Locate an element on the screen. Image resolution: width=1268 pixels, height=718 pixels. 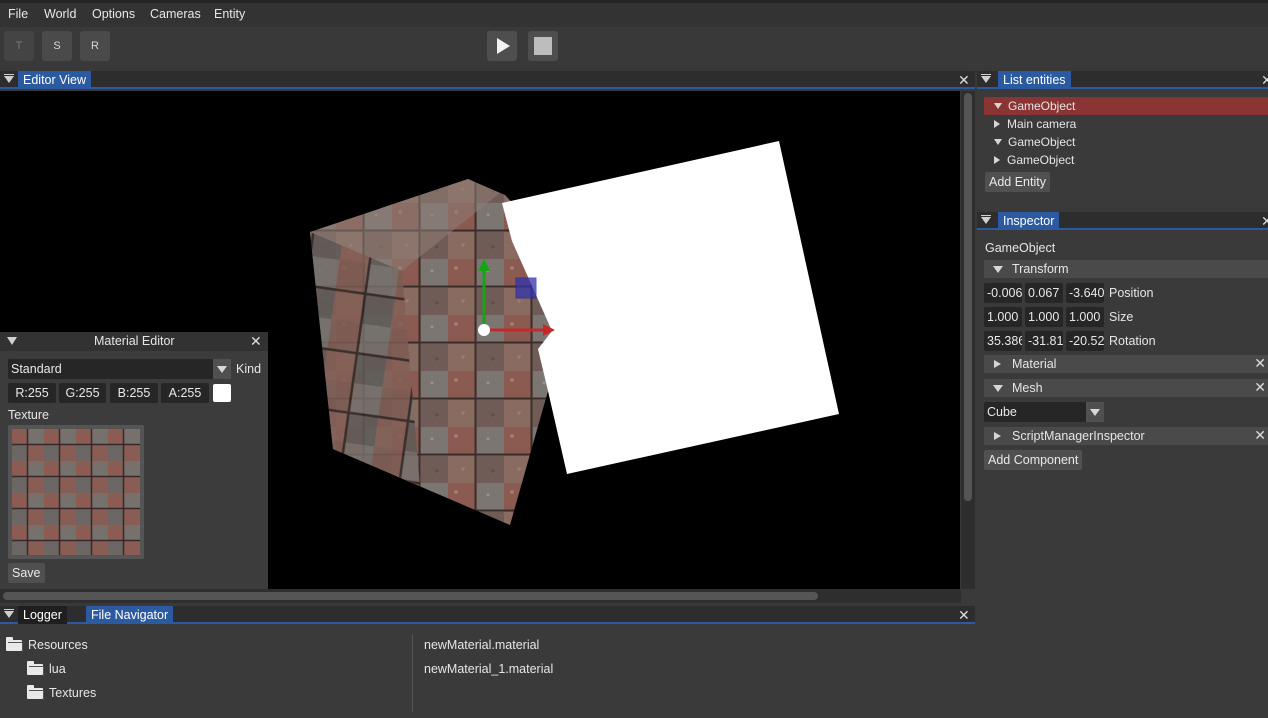
entity-item: Main camera is located at coordinates (1030, 124).